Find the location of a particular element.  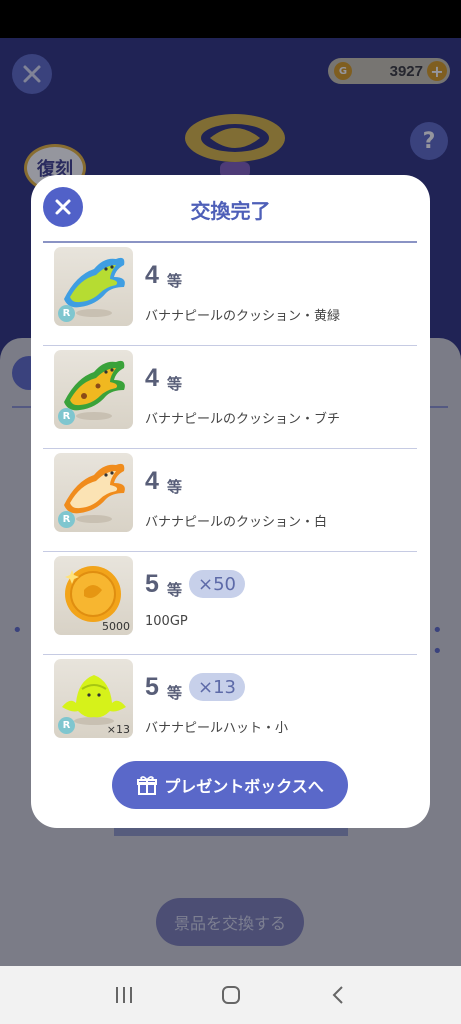

quantity-tag: ×13 is located at coordinates (118, 729).